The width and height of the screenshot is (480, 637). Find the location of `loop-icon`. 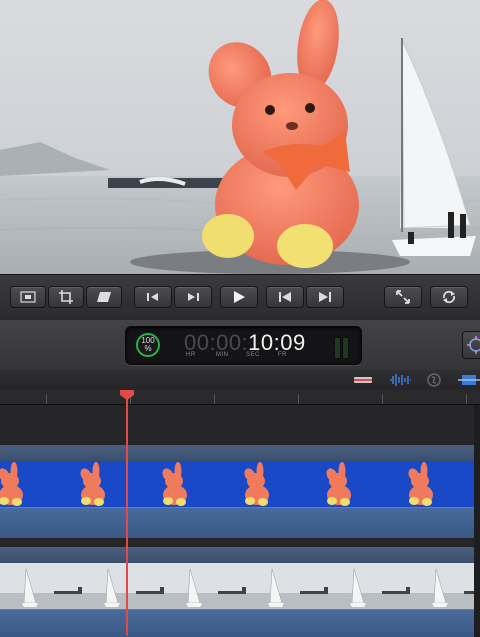

loop-icon is located at coordinates (449, 297).